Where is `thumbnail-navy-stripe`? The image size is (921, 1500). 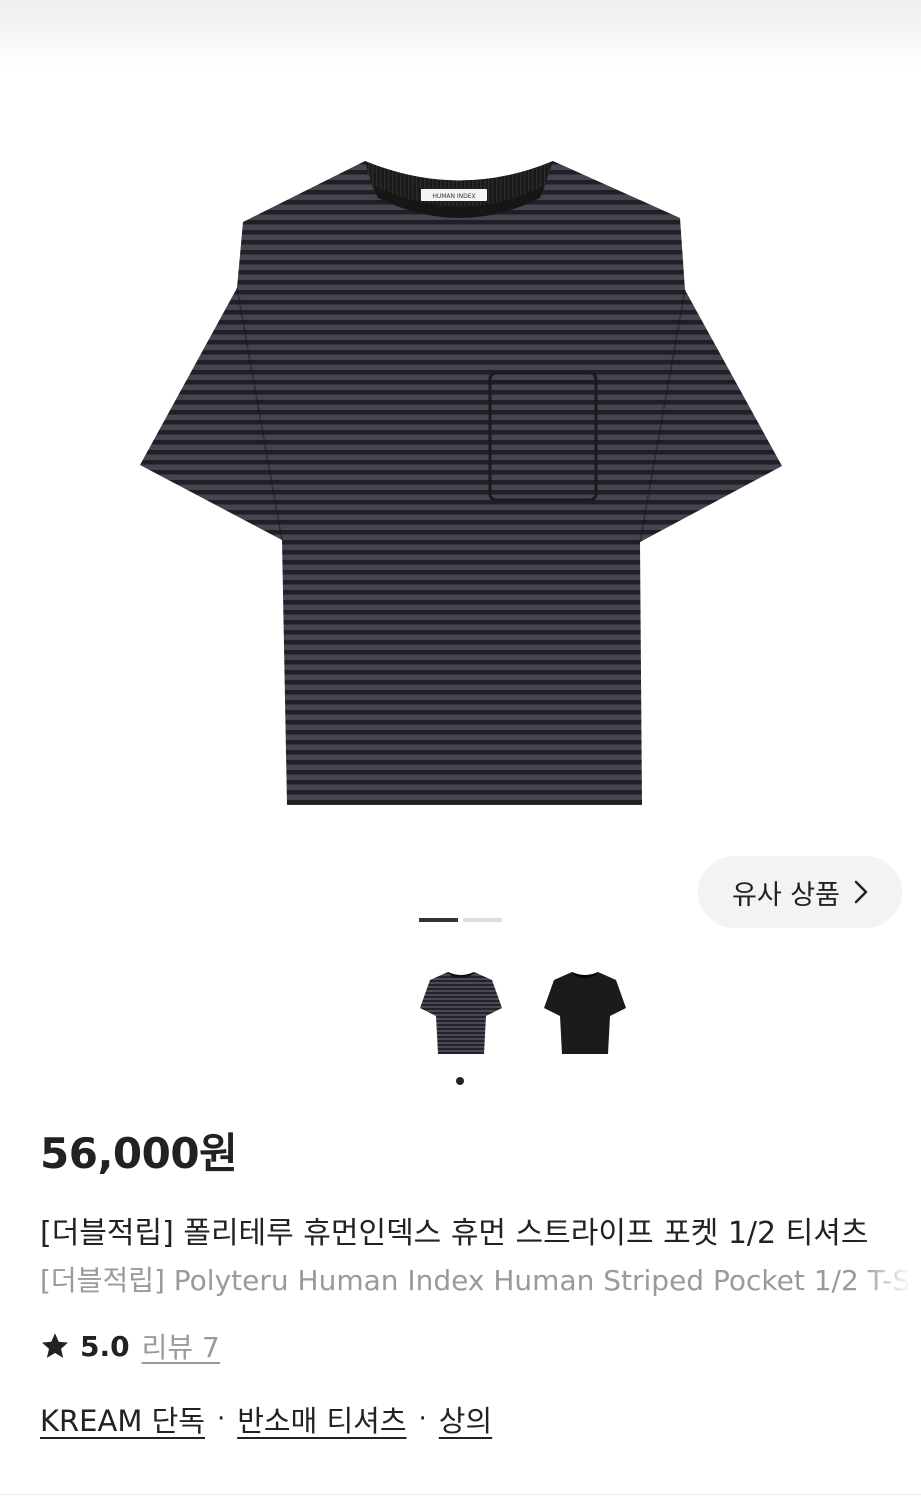 thumbnail-navy-stripe is located at coordinates (461, 1010).